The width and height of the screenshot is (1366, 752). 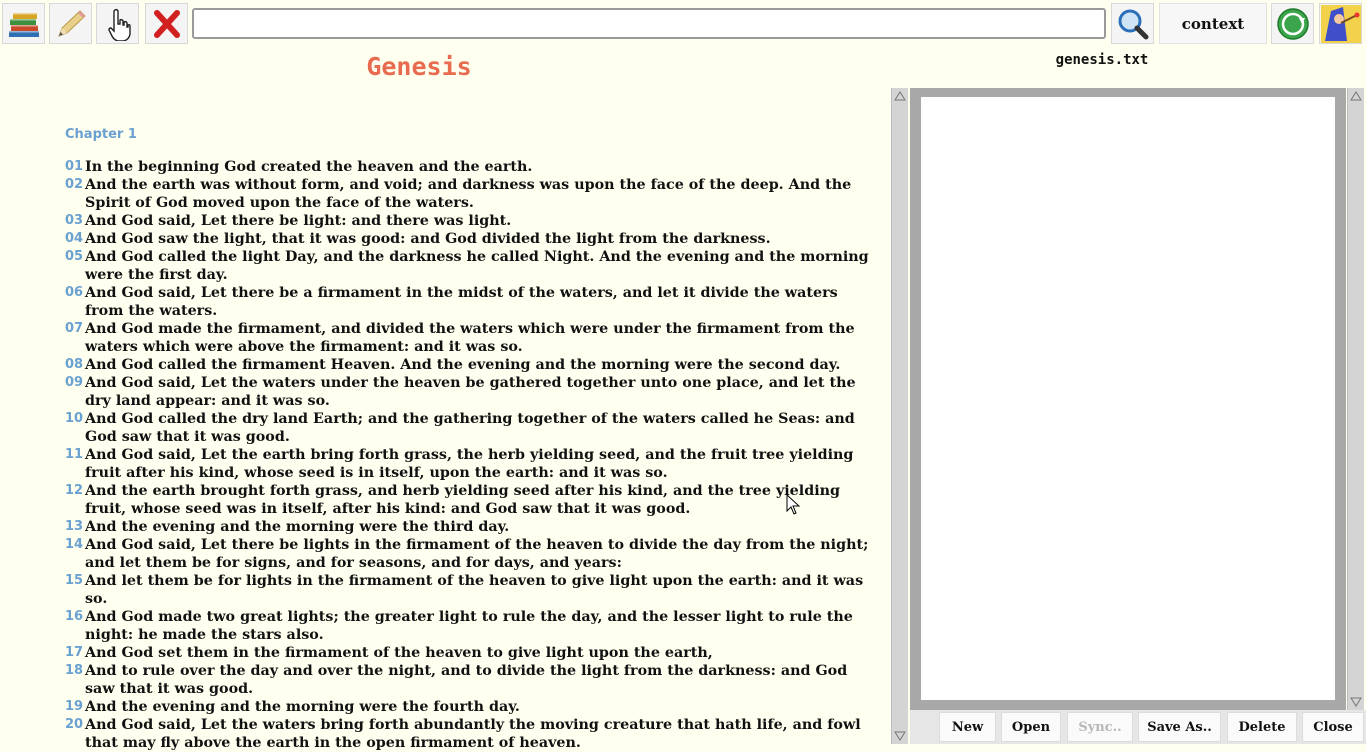 I want to click on chapter-label: Chapter 1, so click(x=101, y=134).